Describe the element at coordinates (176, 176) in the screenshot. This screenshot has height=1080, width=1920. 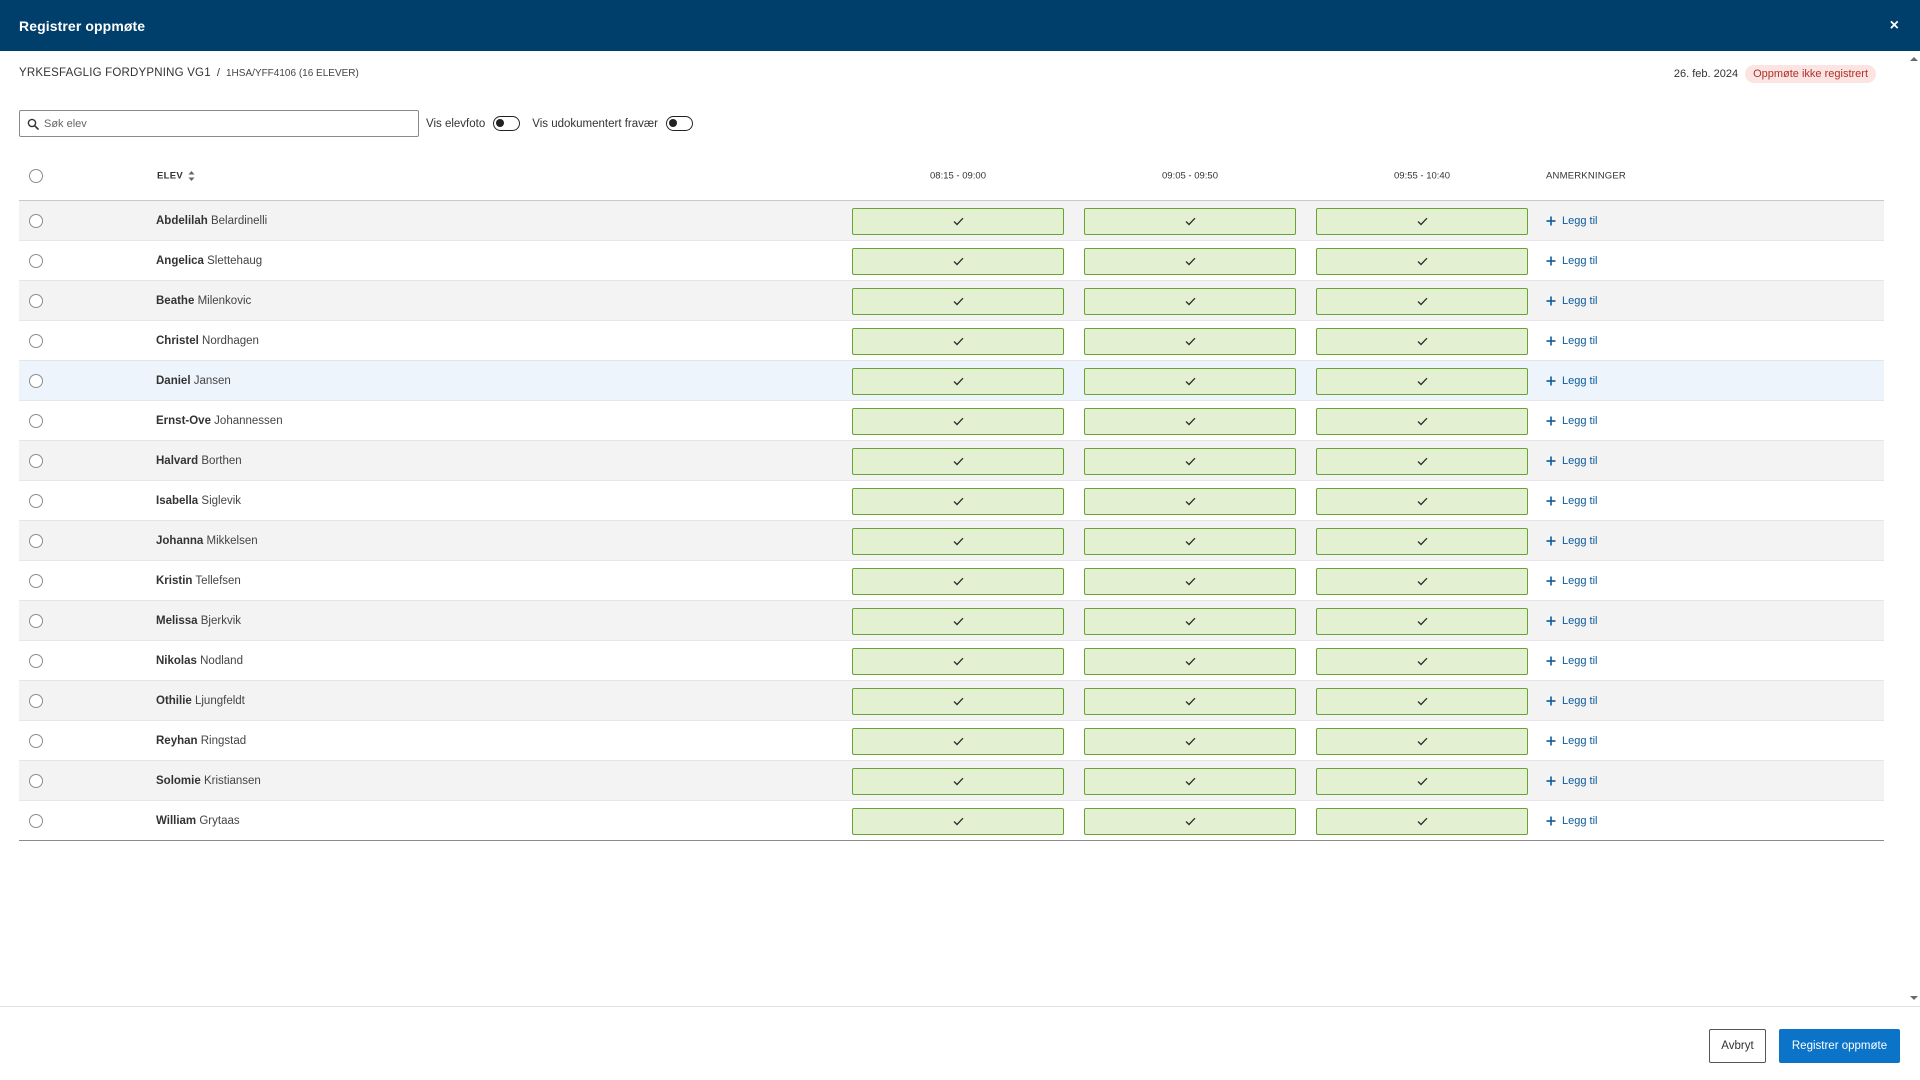
I see `column-header-student: ELEV` at that location.